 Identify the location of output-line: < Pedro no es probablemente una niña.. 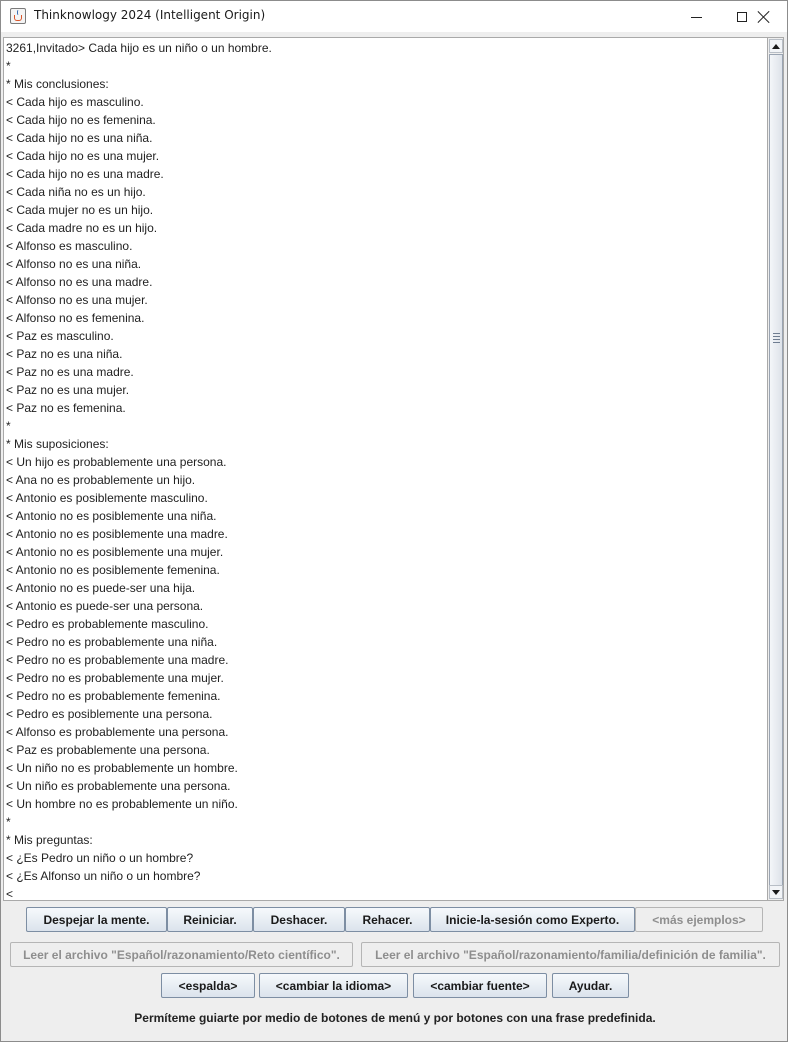
(112, 642).